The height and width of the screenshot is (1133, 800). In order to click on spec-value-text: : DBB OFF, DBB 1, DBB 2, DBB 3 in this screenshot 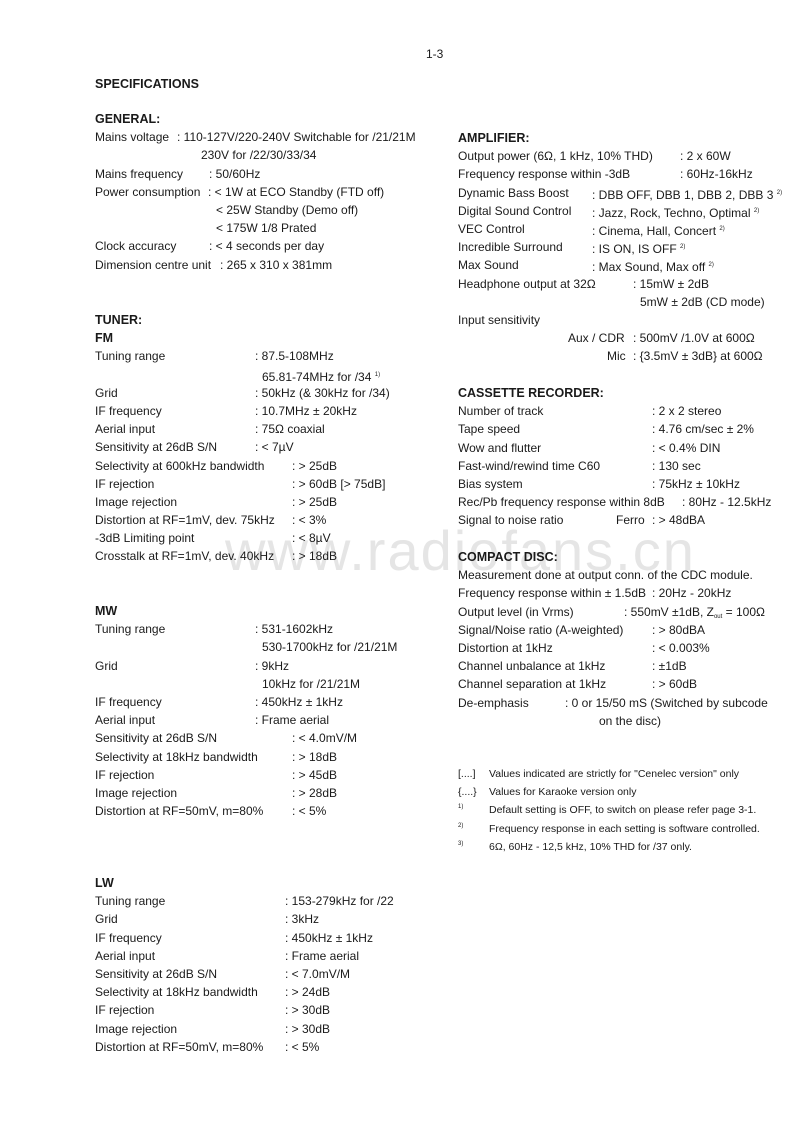, I will do `click(683, 194)`.